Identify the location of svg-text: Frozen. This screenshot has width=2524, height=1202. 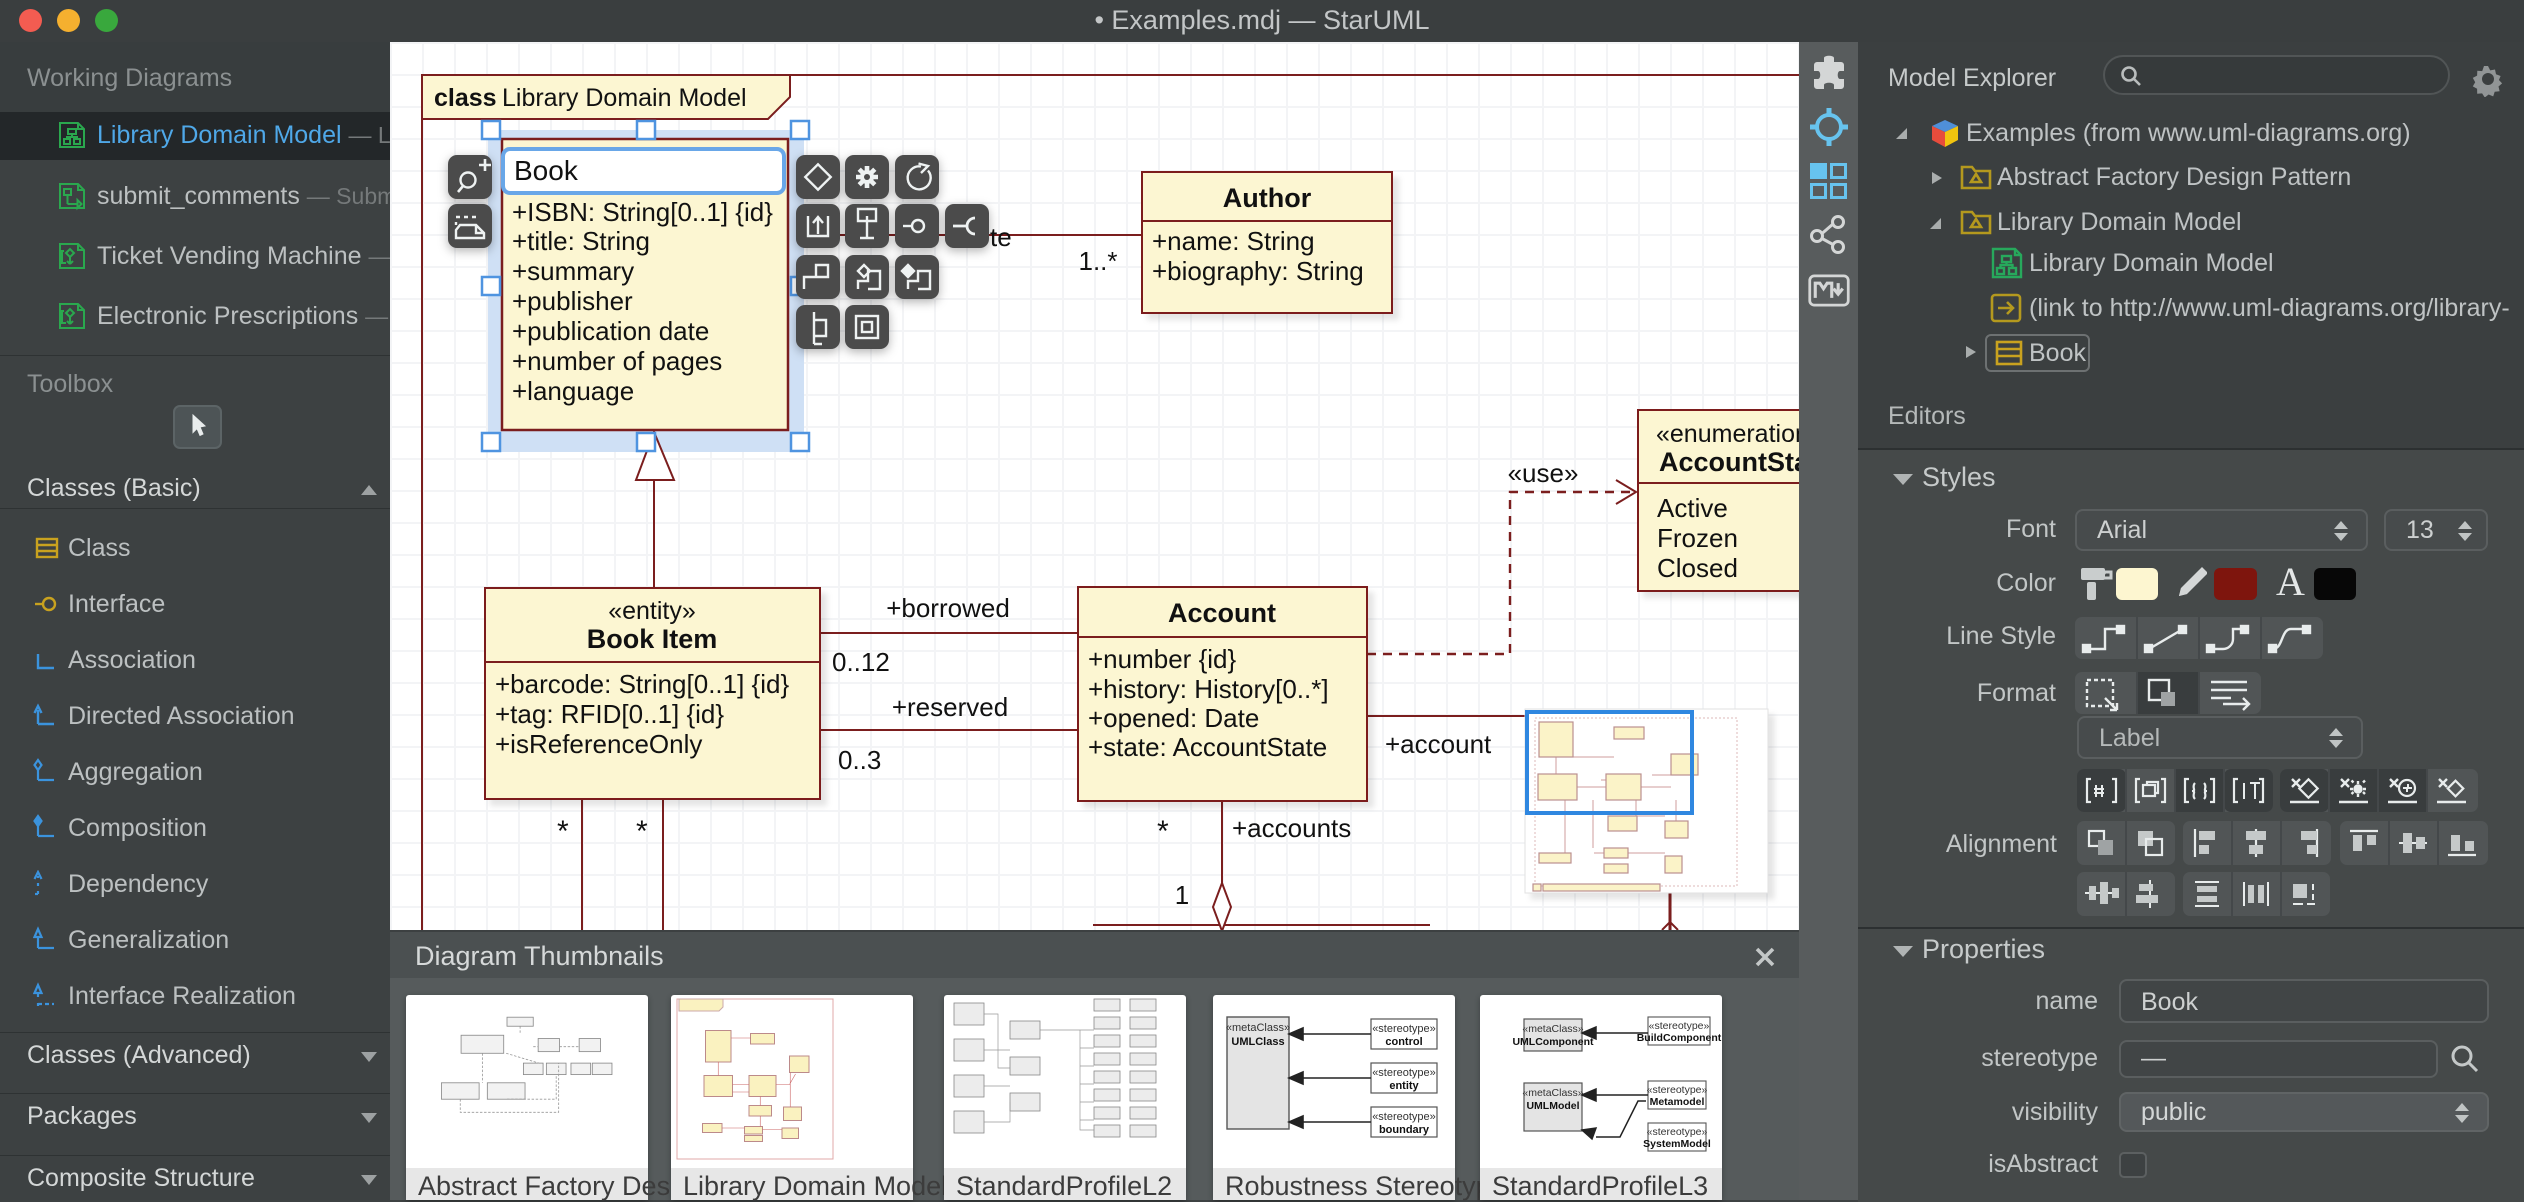
(1697, 538).